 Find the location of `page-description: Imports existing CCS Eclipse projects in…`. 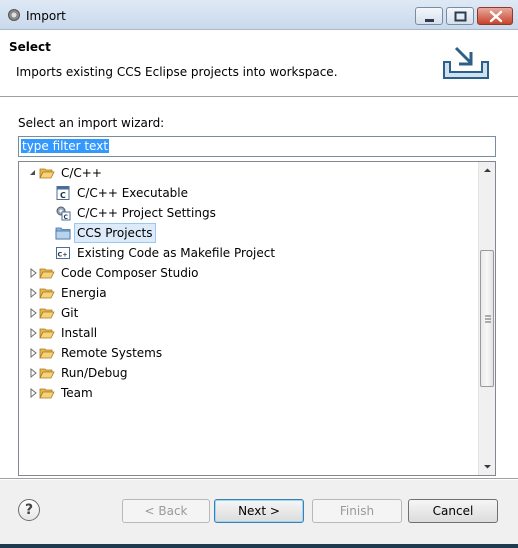

page-description: Imports existing CCS Eclipse projects in… is located at coordinates (177, 72).